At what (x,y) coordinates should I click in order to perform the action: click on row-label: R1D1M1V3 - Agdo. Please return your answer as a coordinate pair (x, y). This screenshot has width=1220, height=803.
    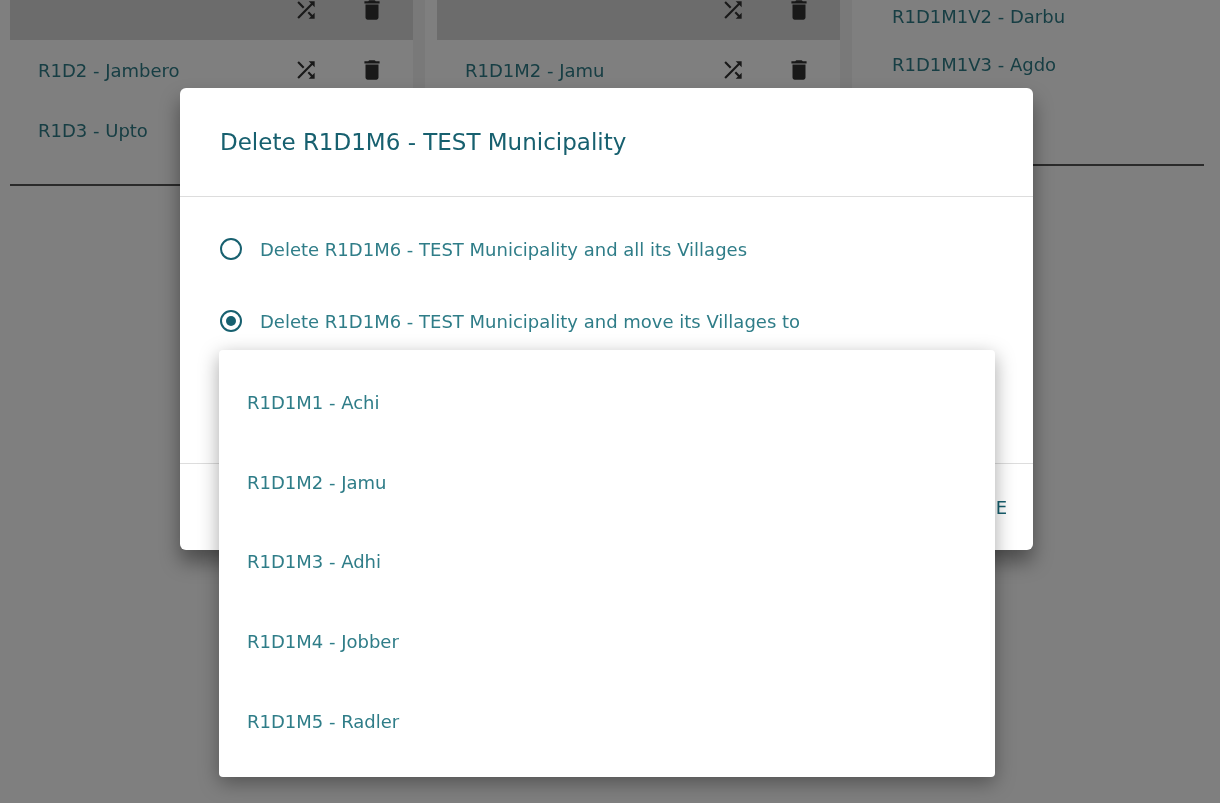
    Looking at the image, I should click on (975, 64).